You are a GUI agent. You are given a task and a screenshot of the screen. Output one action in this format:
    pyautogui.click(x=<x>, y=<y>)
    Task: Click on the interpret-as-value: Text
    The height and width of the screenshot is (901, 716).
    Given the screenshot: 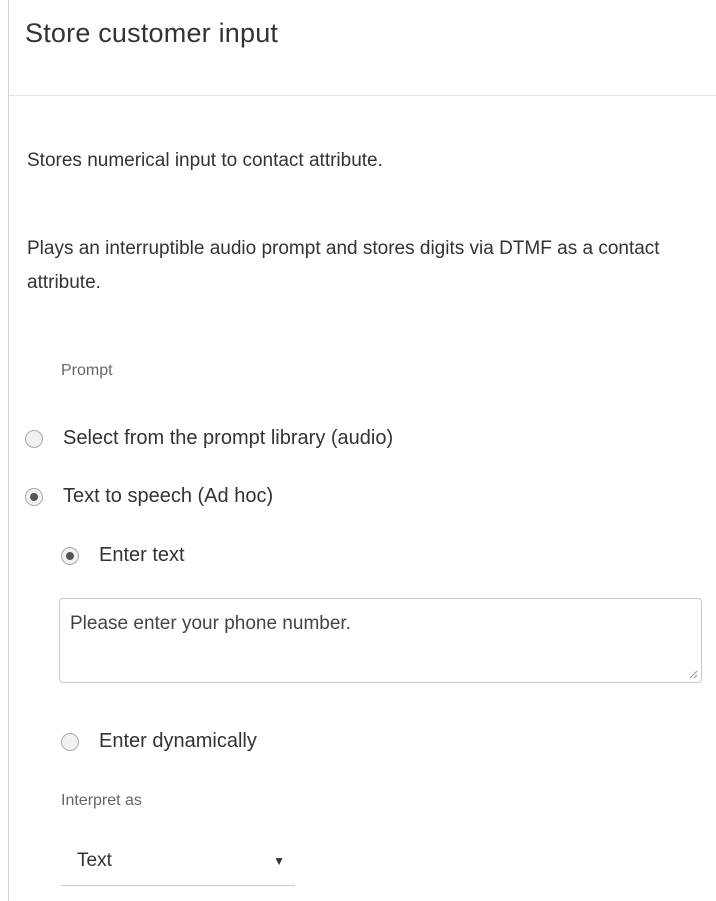 What is the action you would take?
    pyautogui.click(x=94, y=860)
    